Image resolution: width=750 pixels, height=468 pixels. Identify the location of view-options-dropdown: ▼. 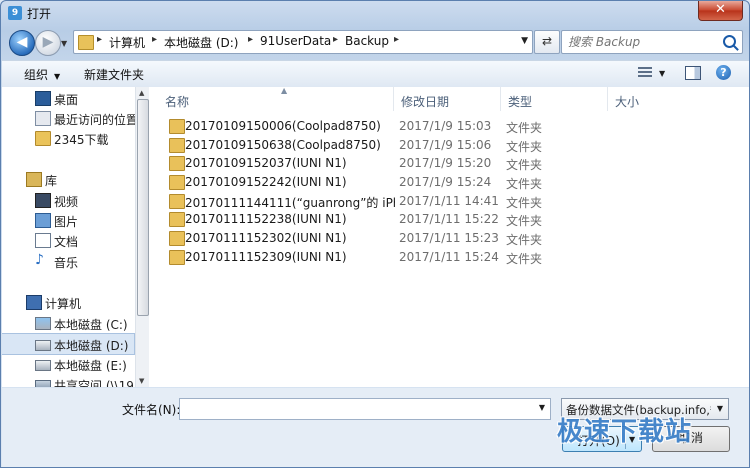
(662, 73).